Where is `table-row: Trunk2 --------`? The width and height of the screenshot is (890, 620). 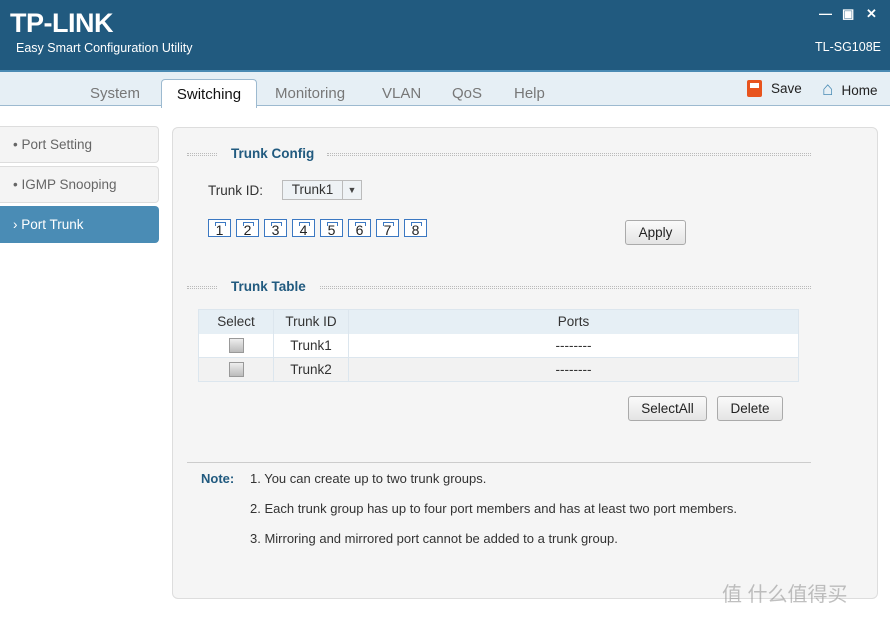 table-row: Trunk2 -------- is located at coordinates (498, 369).